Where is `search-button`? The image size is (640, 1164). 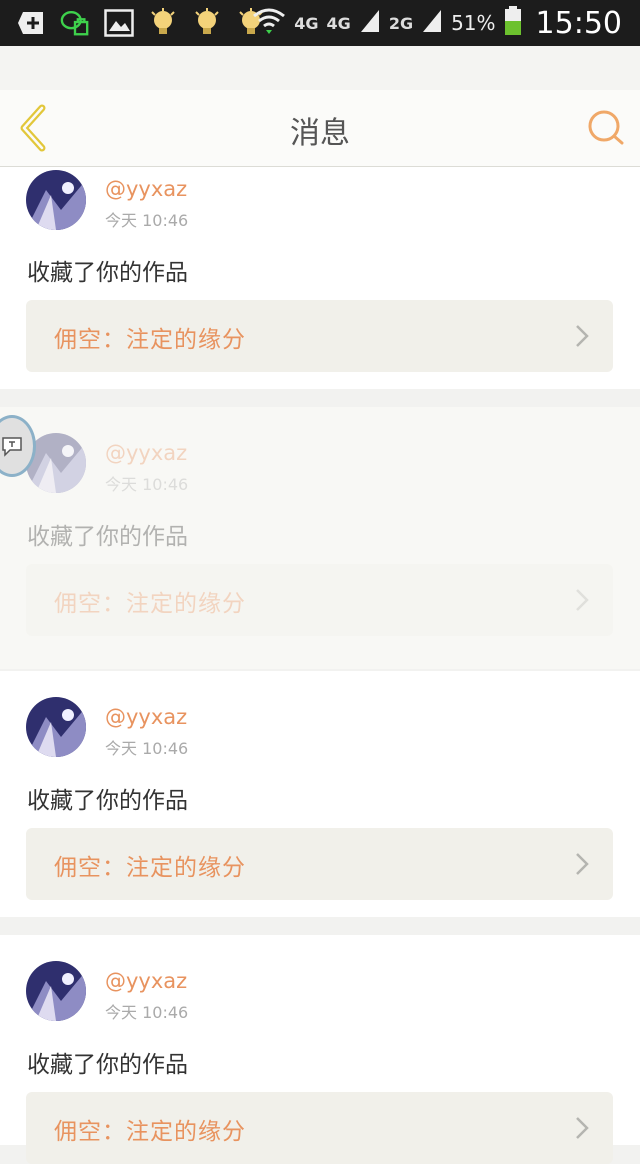
search-button is located at coordinates (606, 128).